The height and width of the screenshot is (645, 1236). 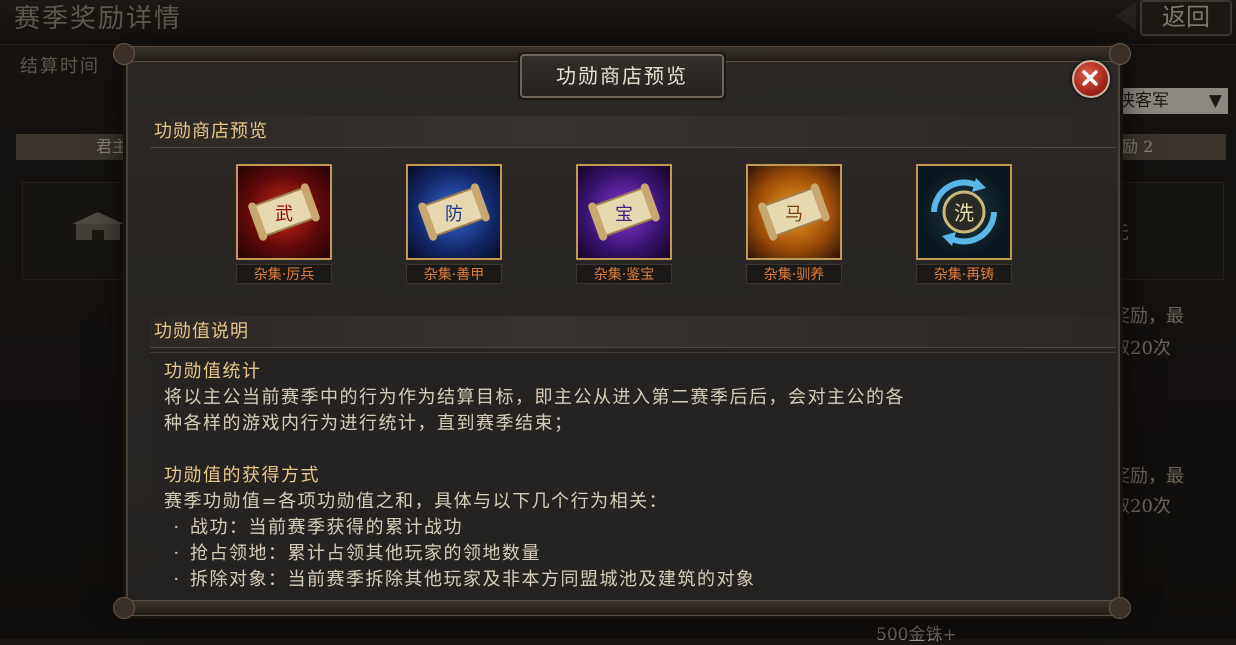 I want to click on item-icon-frame: 洗, so click(x=964, y=212).